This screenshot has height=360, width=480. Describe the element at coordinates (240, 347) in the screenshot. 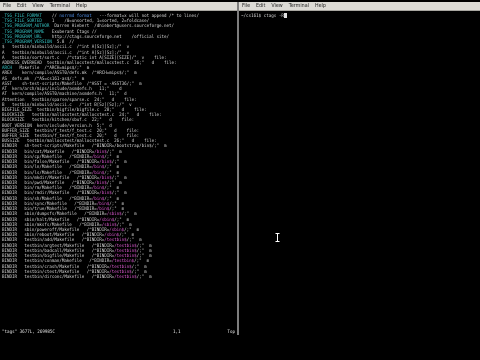

I see `letterbox-bottom` at that location.